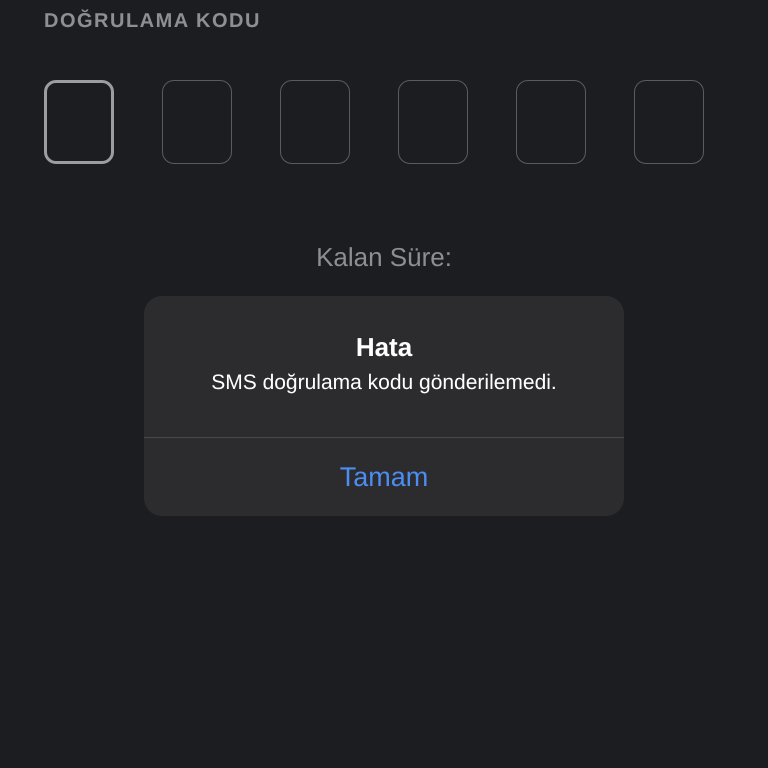  What do you see at coordinates (384, 383) in the screenshot?
I see `alert-message: SMS doğrulama kodu gönderilemedi.` at bounding box center [384, 383].